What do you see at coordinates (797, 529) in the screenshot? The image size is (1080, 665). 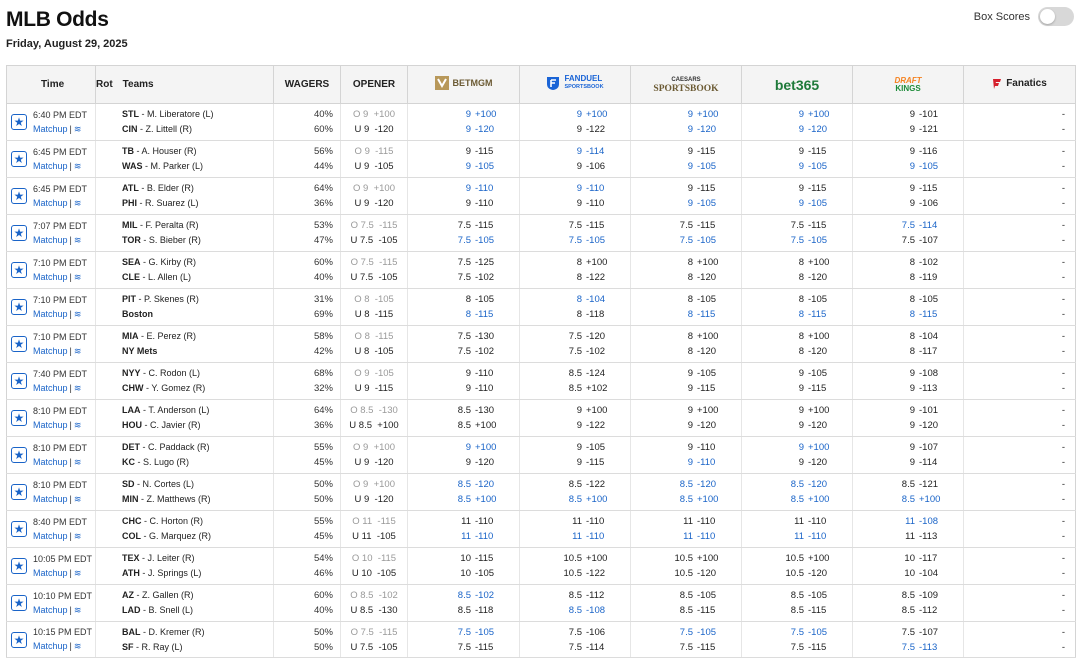 I see `odds-cell-bet365: 11 -110 11 -110` at bounding box center [797, 529].